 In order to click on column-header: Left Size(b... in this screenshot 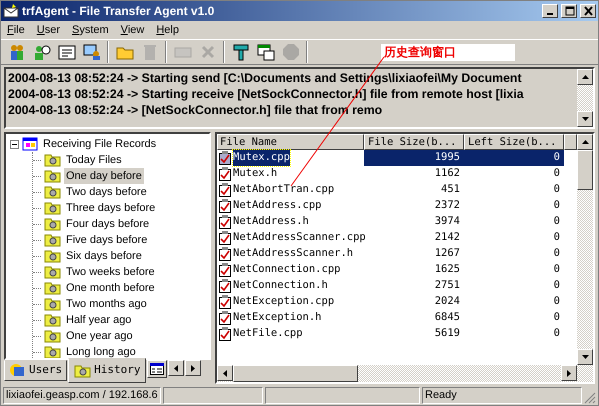, I will do `click(514, 142)`.